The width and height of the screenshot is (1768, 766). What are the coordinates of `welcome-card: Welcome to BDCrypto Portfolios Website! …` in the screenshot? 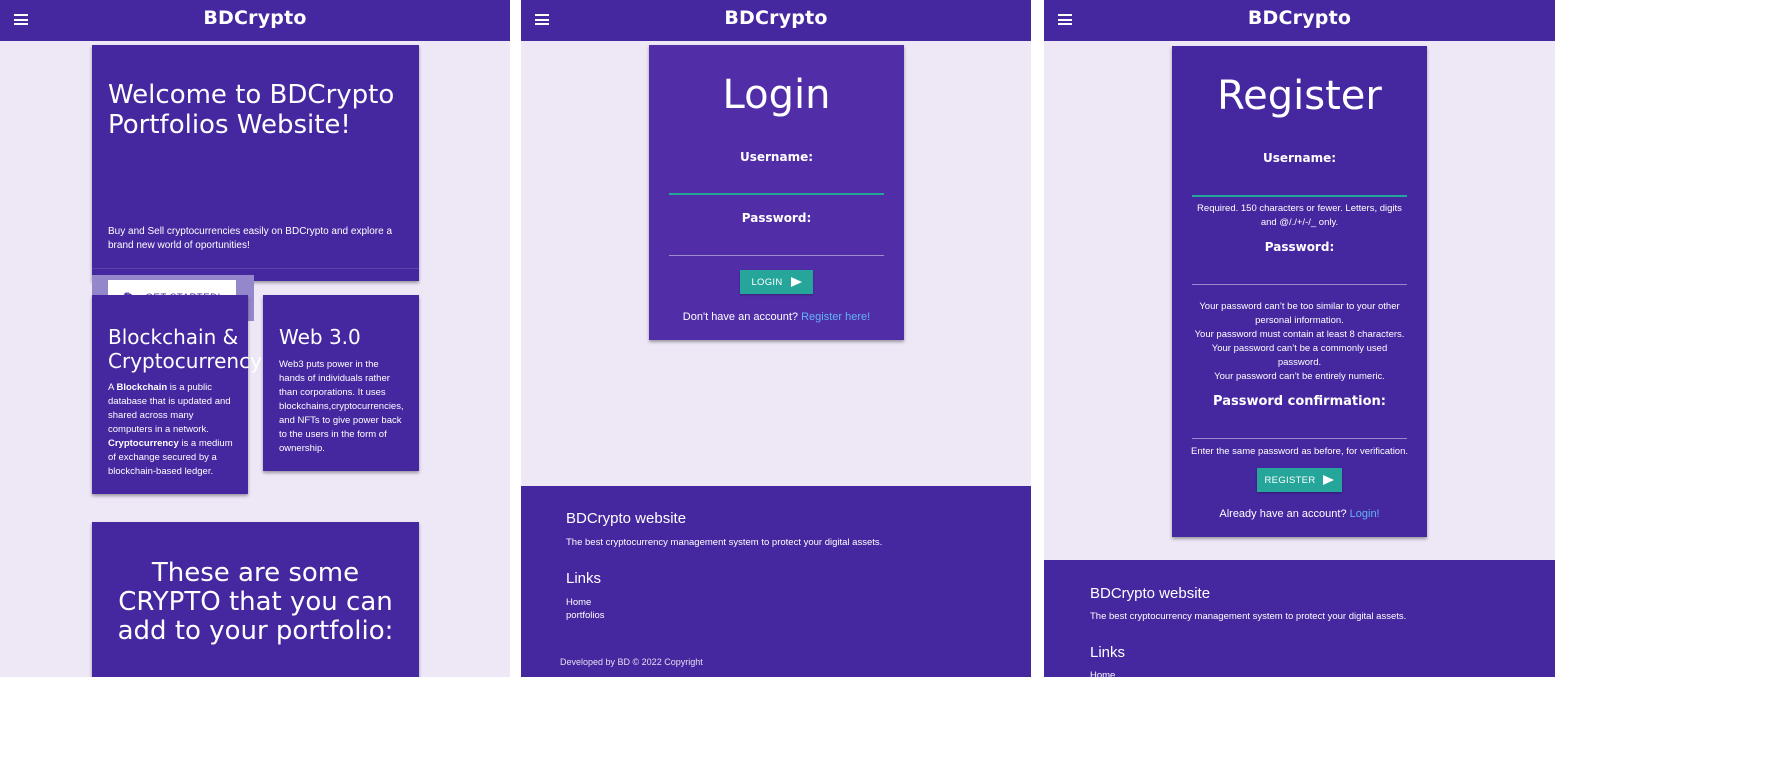 It's located at (255, 183).